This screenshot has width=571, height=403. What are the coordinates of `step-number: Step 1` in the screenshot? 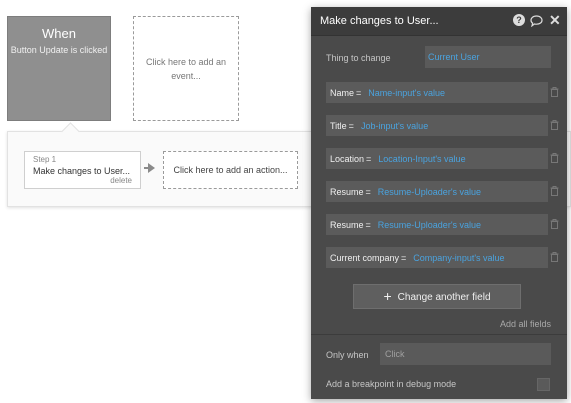 It's located at (45, 159).